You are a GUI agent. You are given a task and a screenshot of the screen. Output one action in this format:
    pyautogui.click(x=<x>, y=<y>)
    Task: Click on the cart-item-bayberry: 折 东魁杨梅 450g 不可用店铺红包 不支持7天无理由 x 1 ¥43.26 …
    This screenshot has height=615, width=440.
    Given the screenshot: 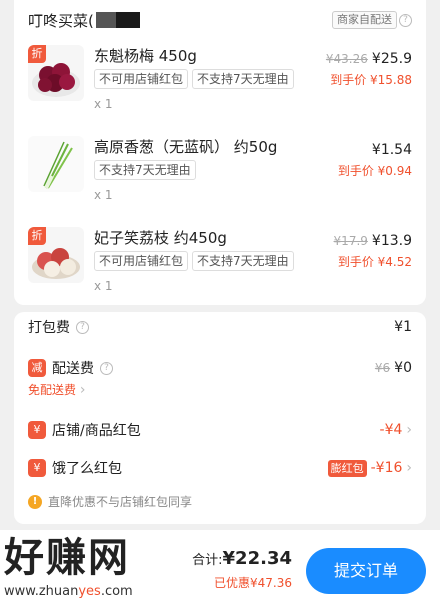 What is the action you would take?
    pyautogui.click(x=220, y=90)
    